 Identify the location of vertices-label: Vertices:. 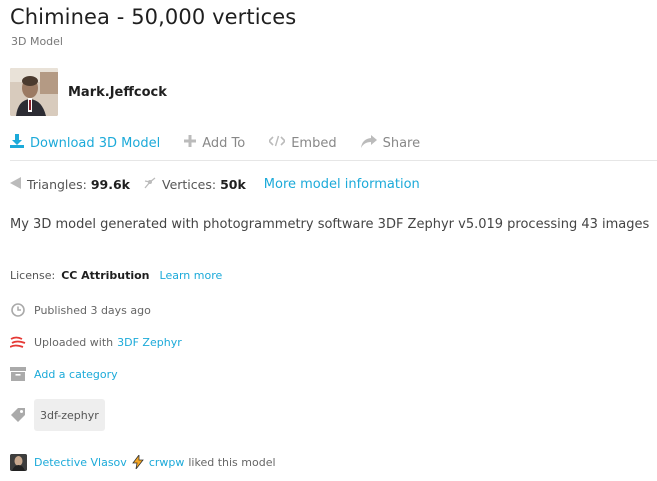
(189, 184).